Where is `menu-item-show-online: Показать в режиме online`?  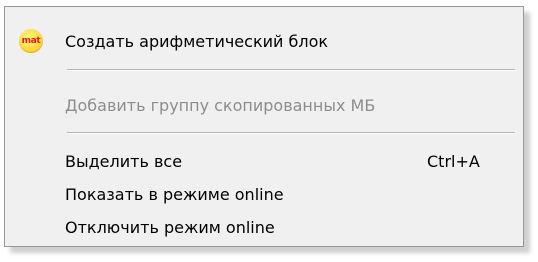
menu-item-show-online: Показать в режиме online is located at coordinates (264, 194).